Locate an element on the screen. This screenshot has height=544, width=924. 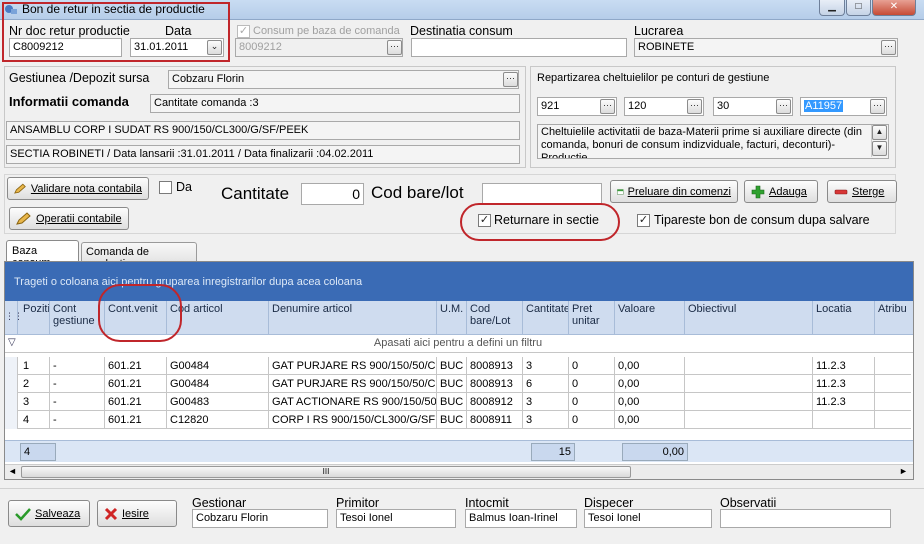
column-header-denumire-articol: Denumire articol is located at coordinates (353, 318).